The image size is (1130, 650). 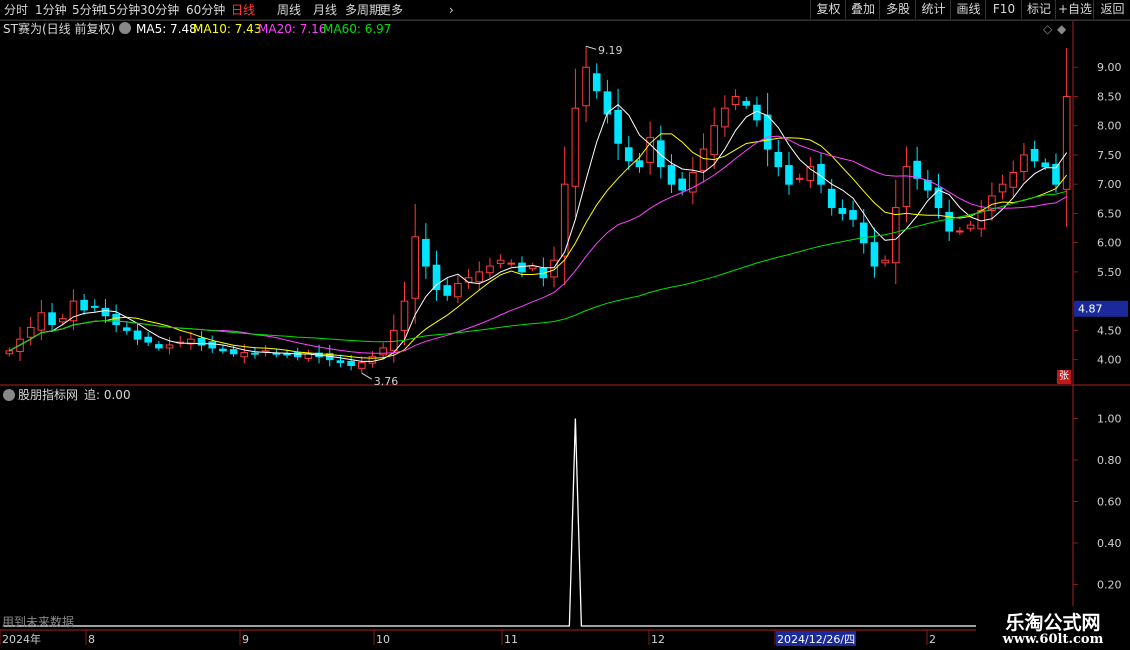 I want to click on price-tick-label: 6.00, so click(x=1109, y=243).